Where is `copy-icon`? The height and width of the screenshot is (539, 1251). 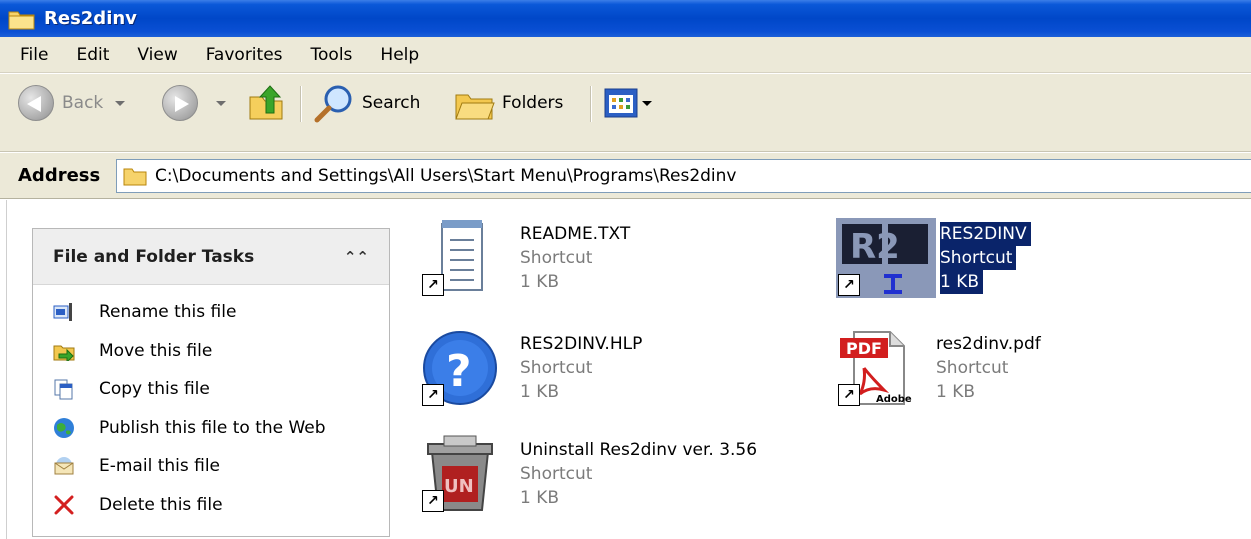
copy-icon is located at coordinates (64, 389).